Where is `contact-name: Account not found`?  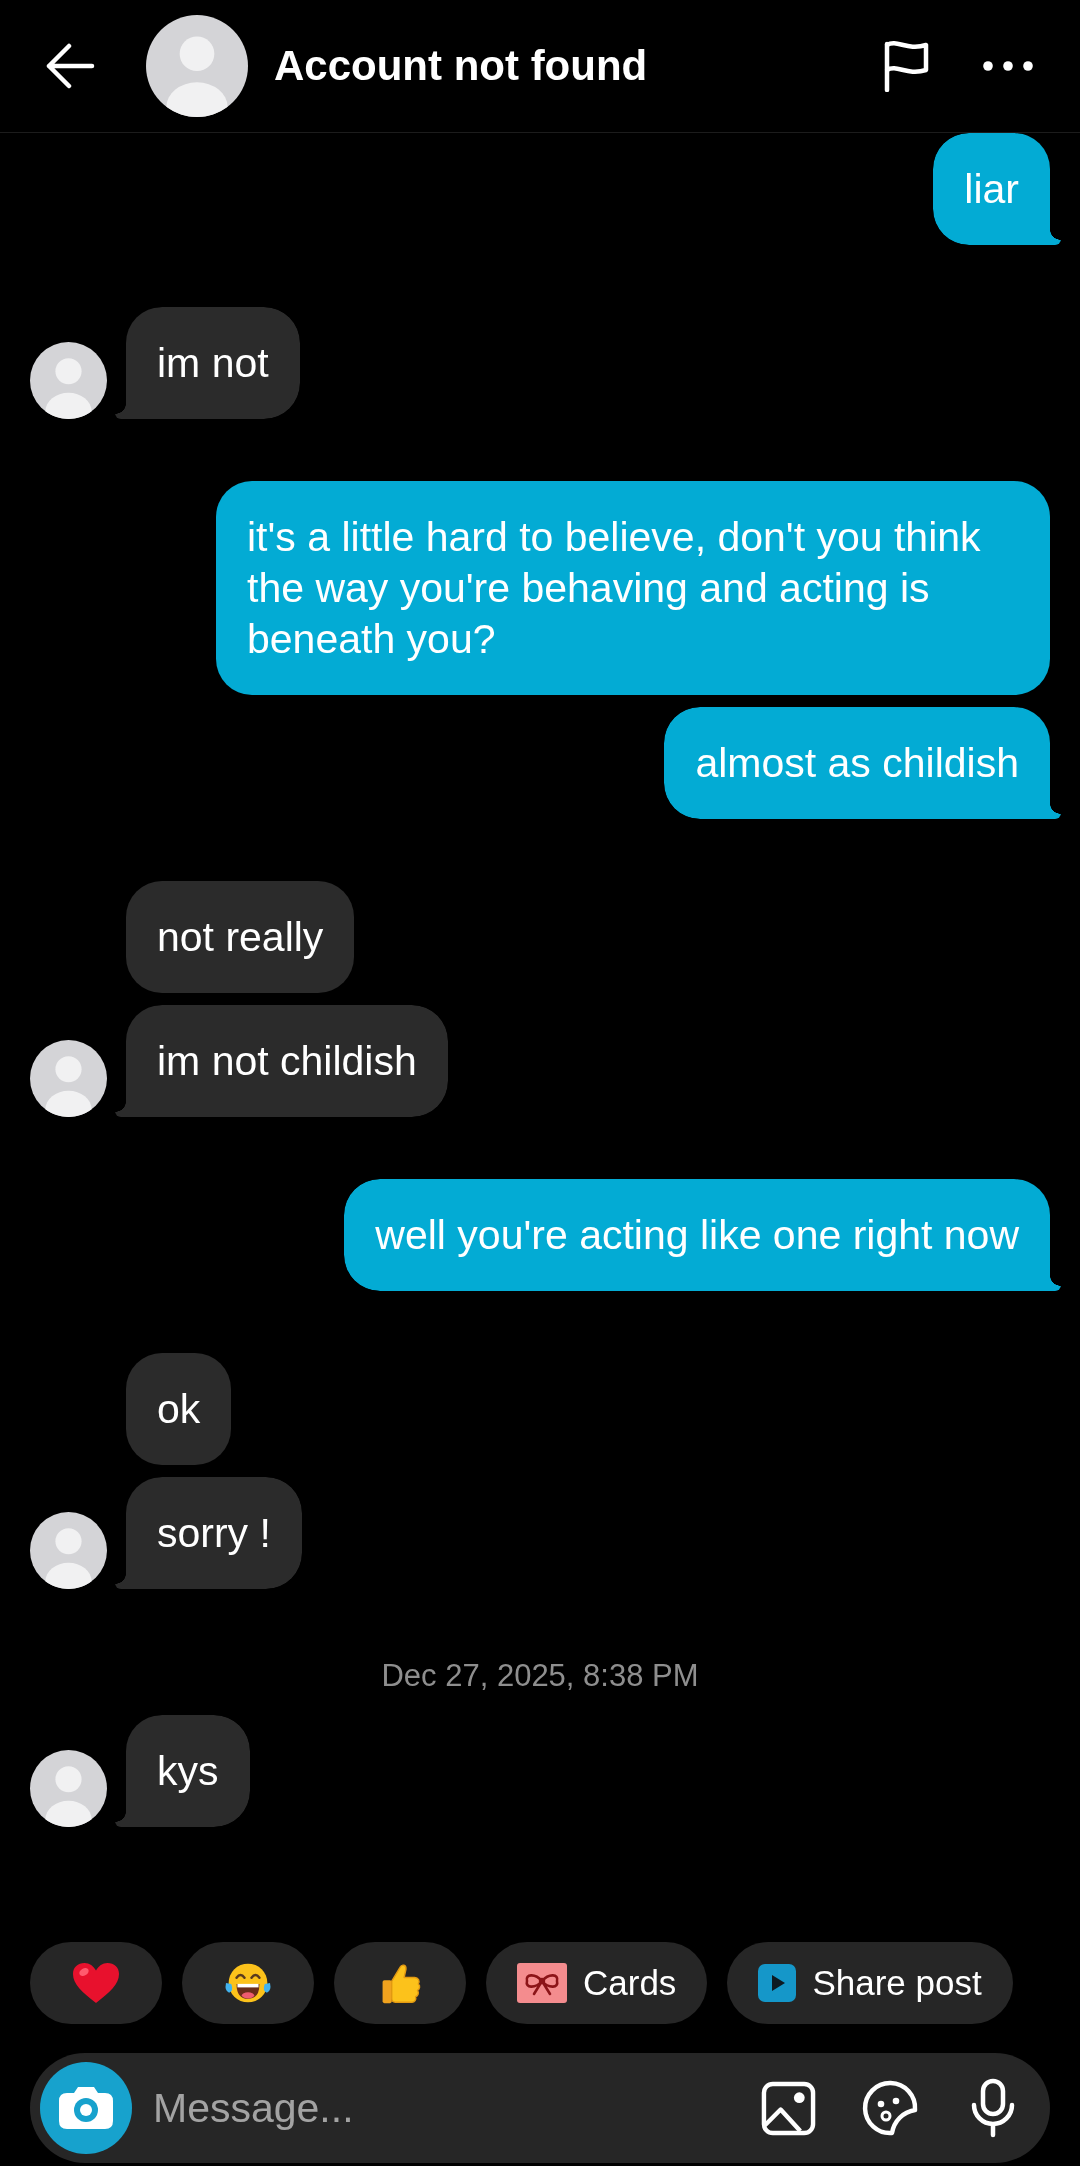
contact-name: Account not found is located at coordinates (461, 66).